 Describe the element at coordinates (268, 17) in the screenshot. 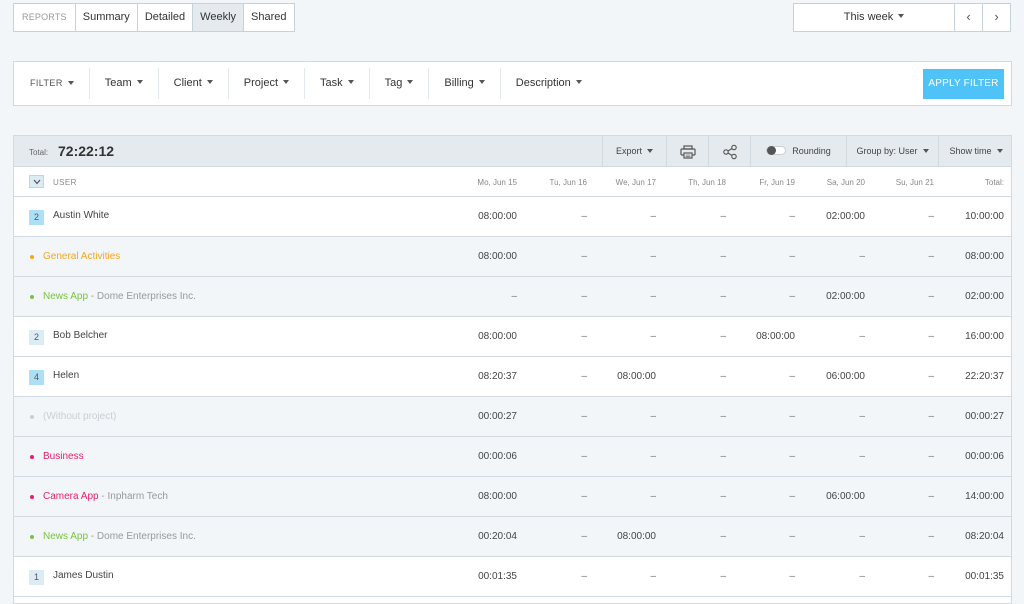

I see `tab-shared: Shared` at that location.